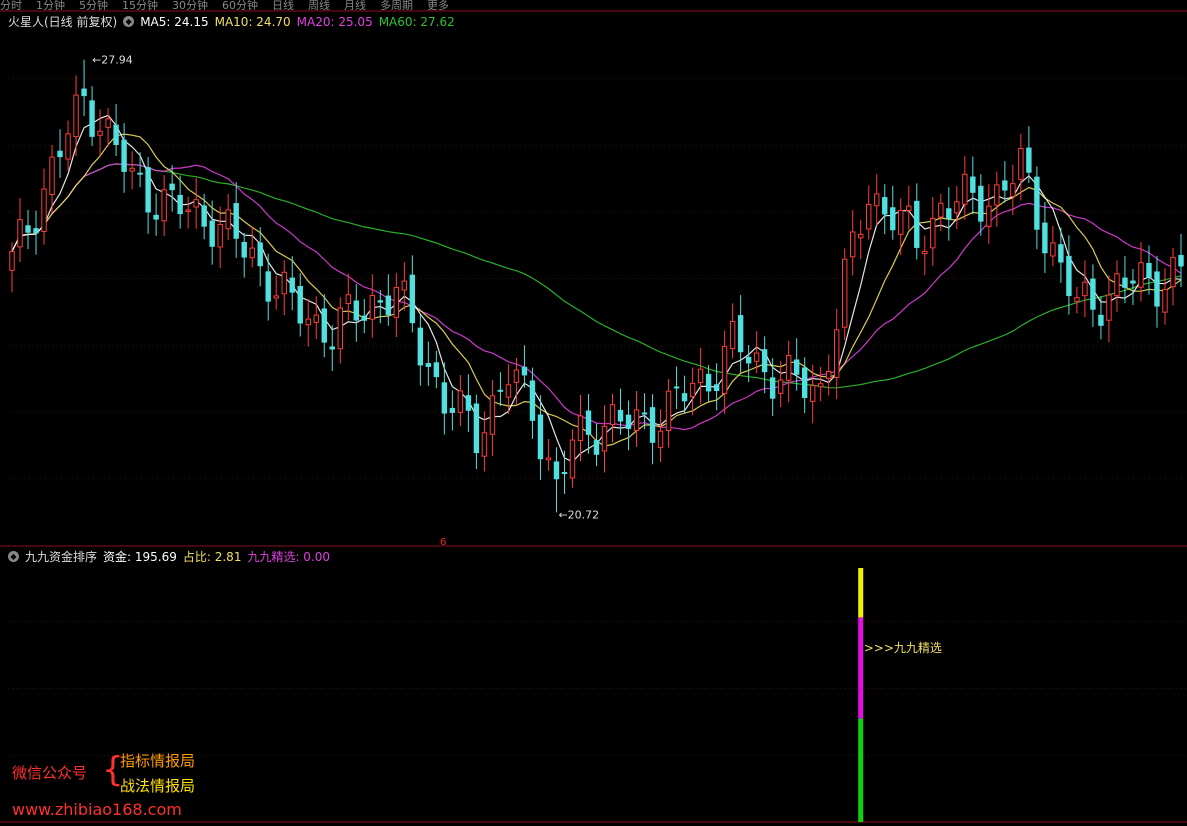  I want to click on marker-label: 6, so click(443, 542).